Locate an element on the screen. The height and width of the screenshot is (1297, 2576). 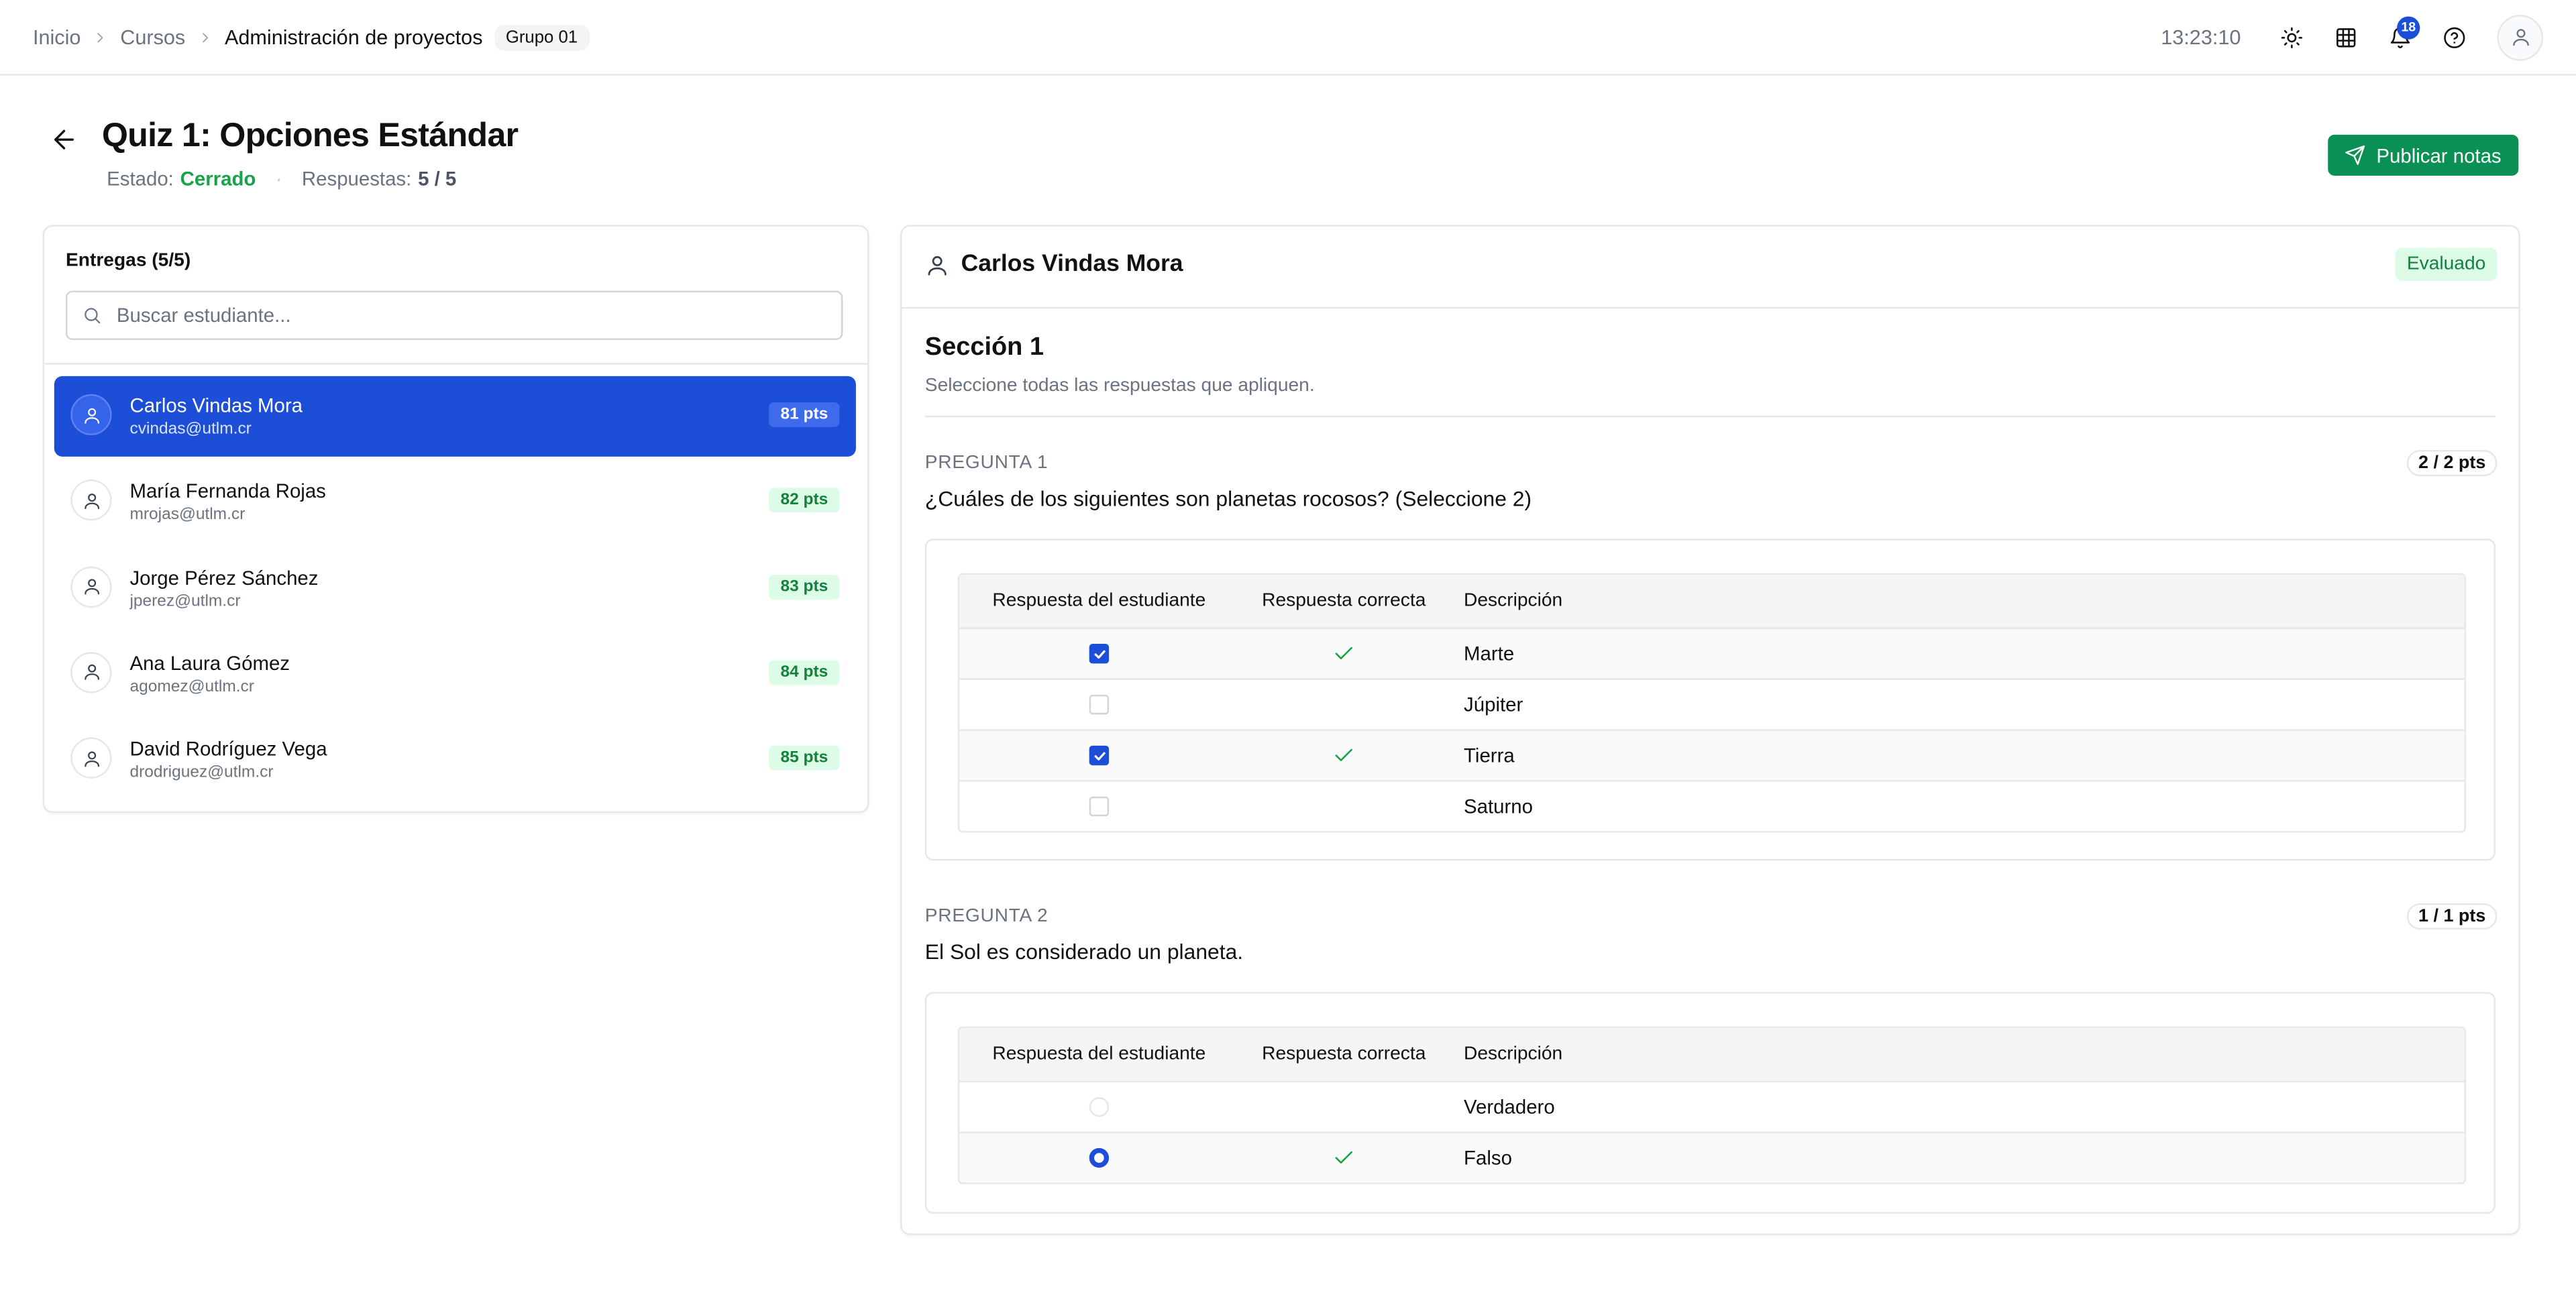
responses-label: Respuestas: is located at coordinates (356, 179).